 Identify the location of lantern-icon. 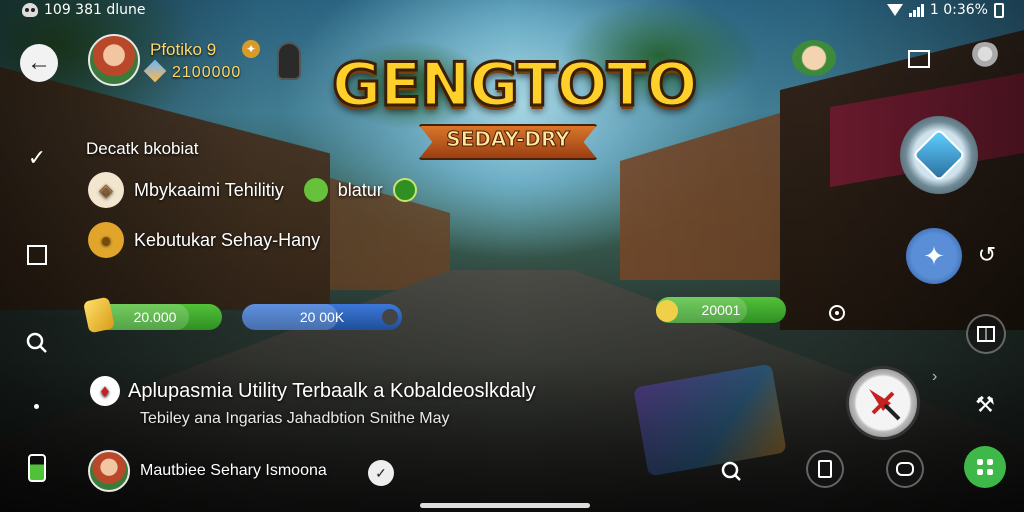
(289, 61).